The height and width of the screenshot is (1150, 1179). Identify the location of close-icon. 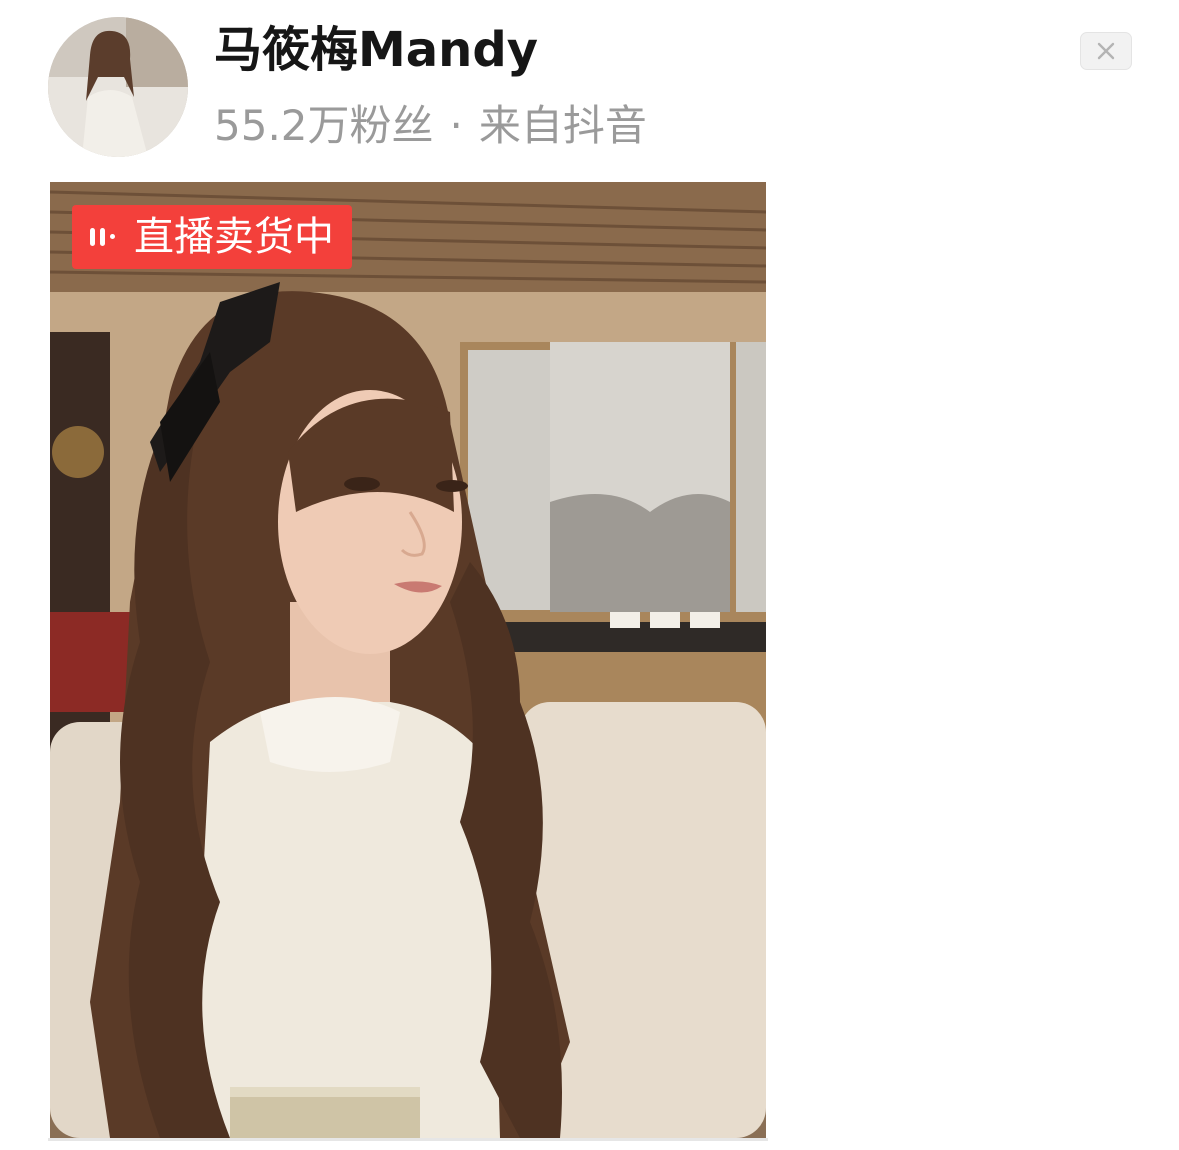
(1106, 51).